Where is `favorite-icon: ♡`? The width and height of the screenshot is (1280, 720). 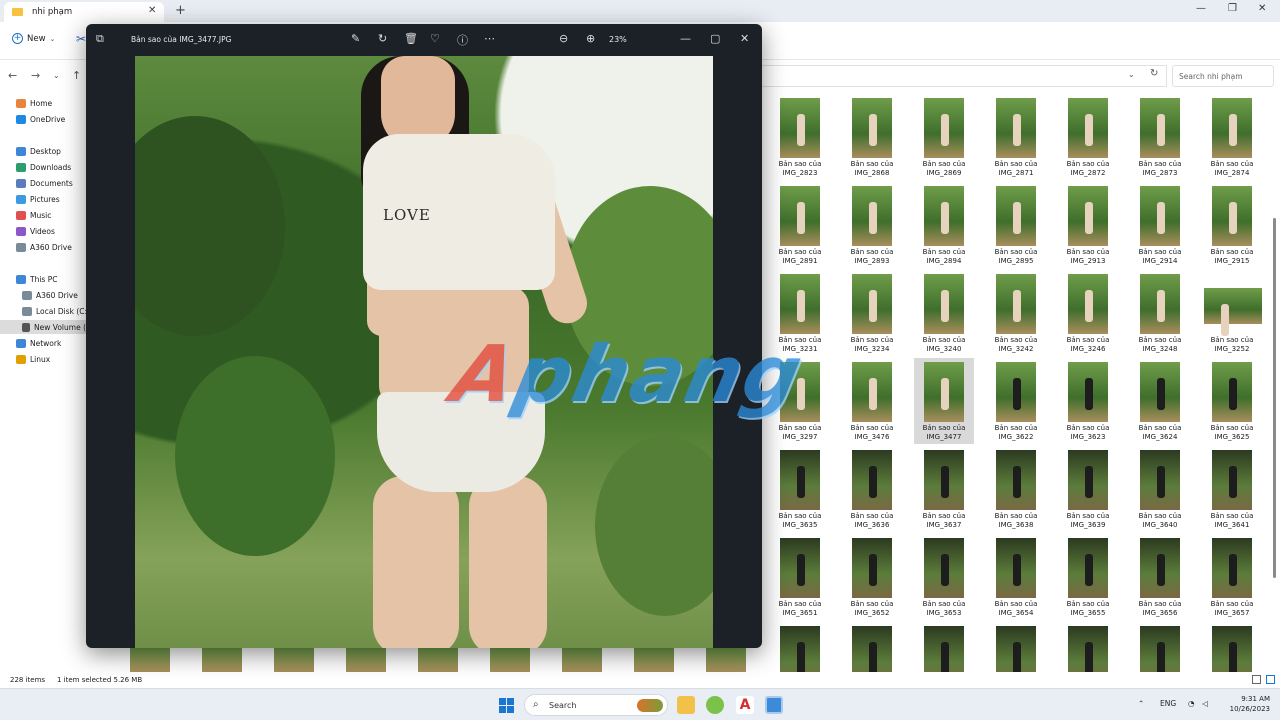
favorite-icon: ♡ is located at coordinates (435, 38).